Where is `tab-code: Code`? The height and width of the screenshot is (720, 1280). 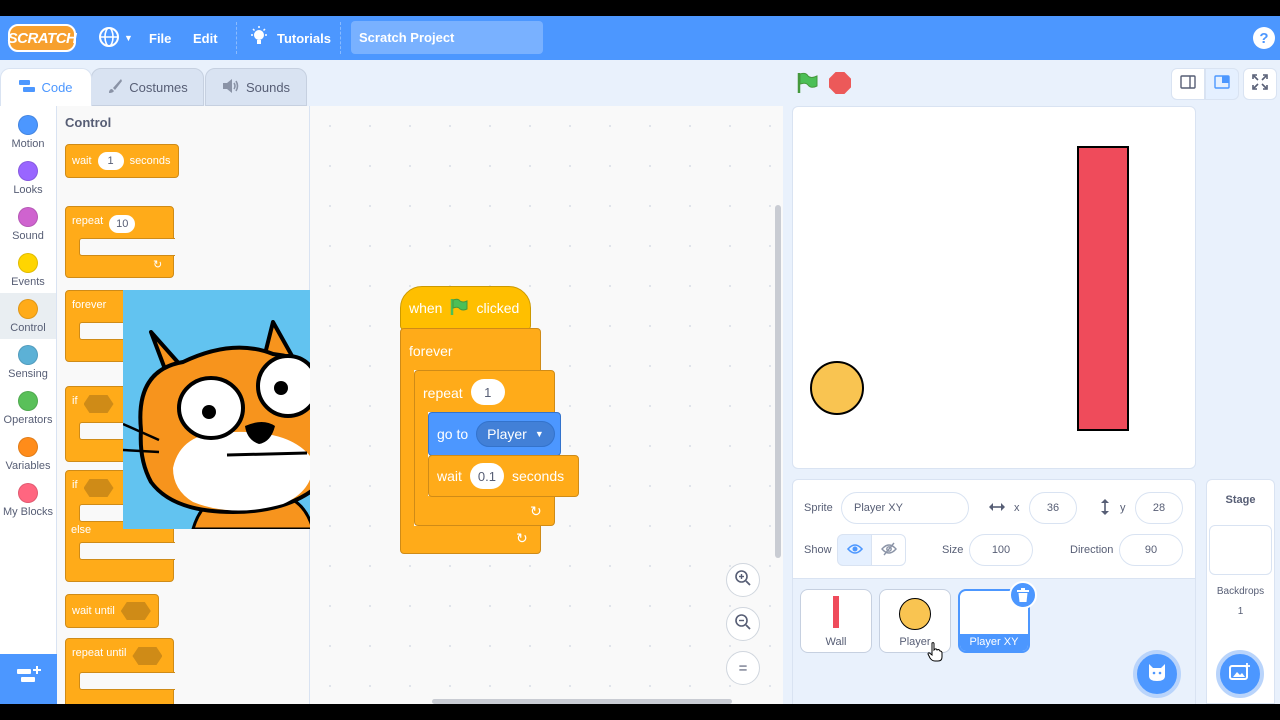
tab-code: Code is located at coordinates (46, 87).